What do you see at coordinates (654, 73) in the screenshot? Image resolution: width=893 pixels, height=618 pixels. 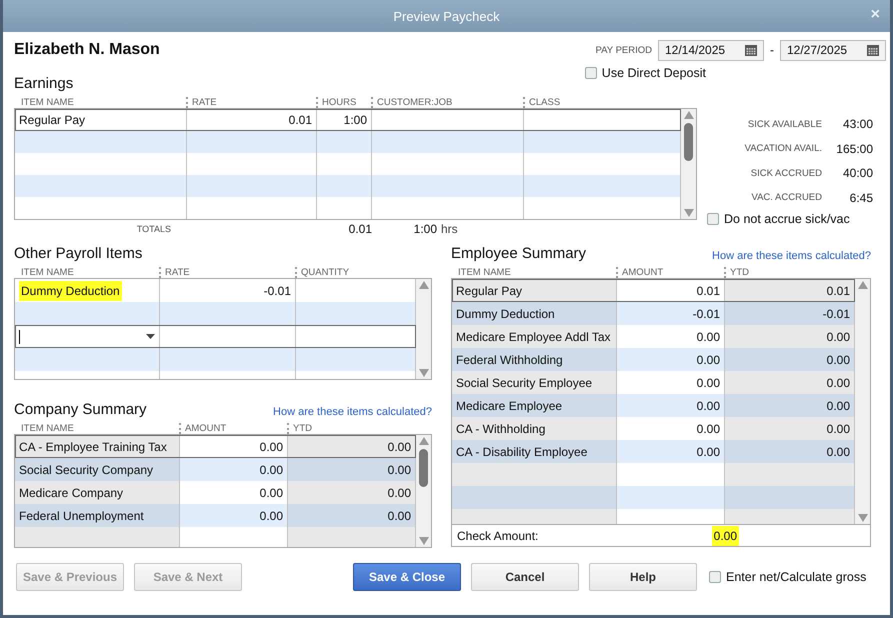 I see `checkbox-label: Use Direct Deposit` at bounding box center [654, 73].